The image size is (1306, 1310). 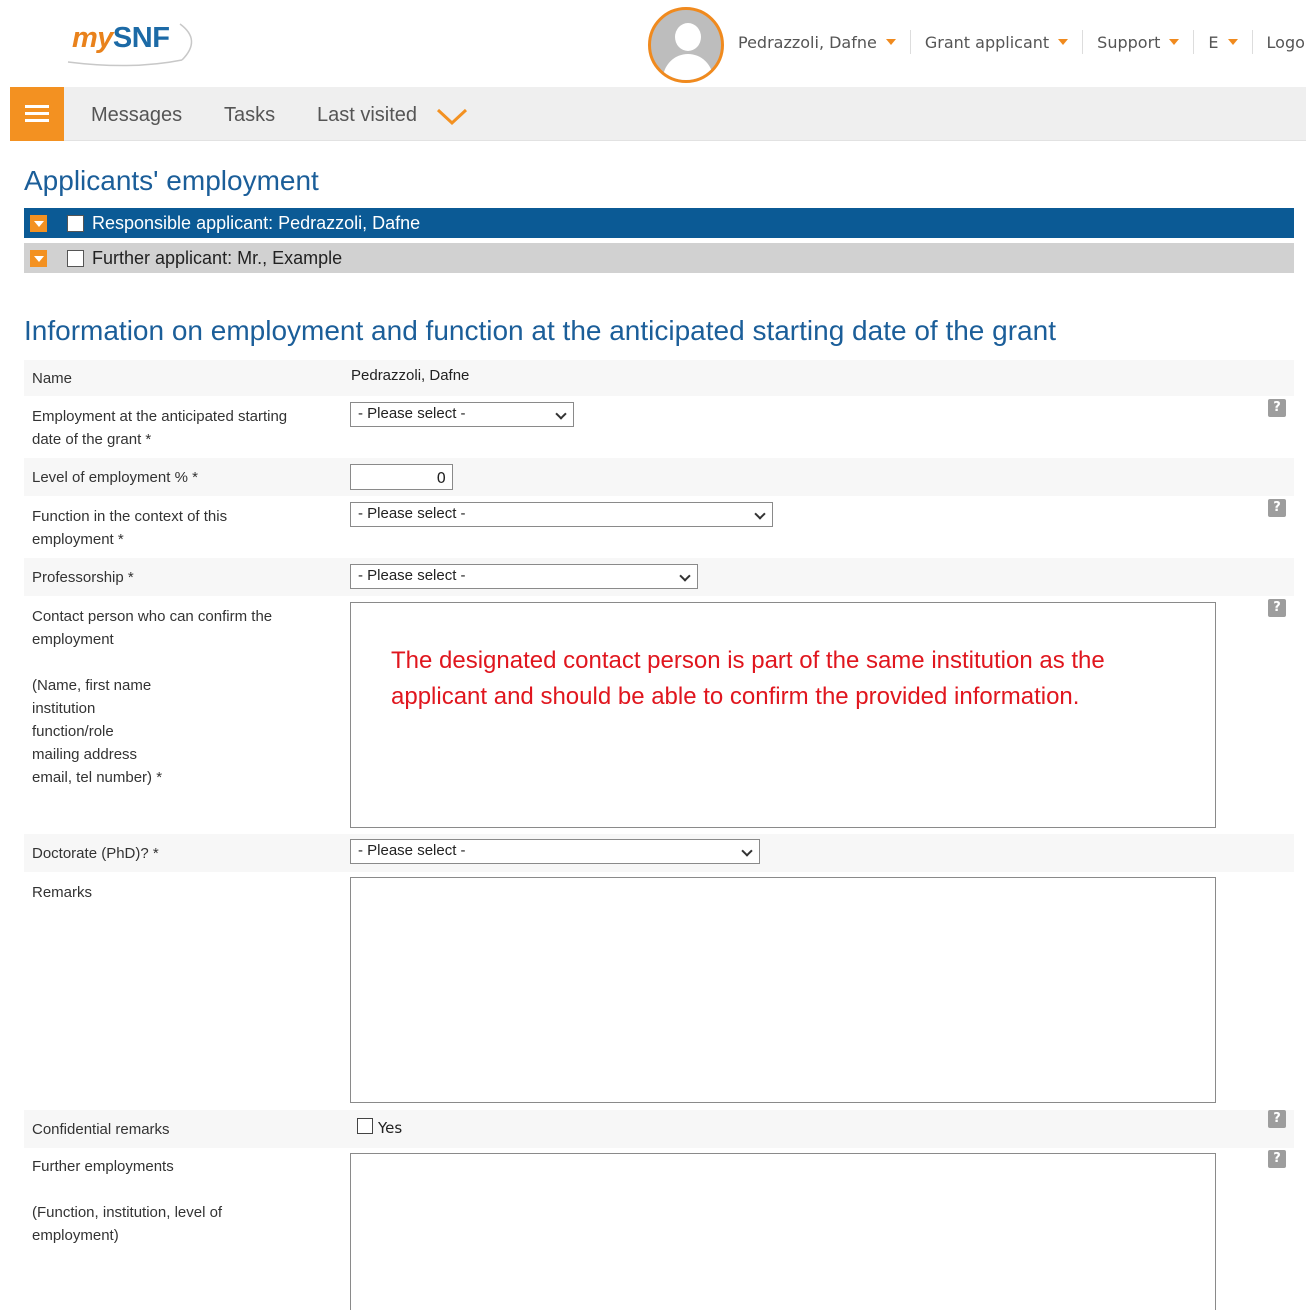 I want to click on doctorate-label: Doctorate (PhD)? *, so click(x=95, y=853).